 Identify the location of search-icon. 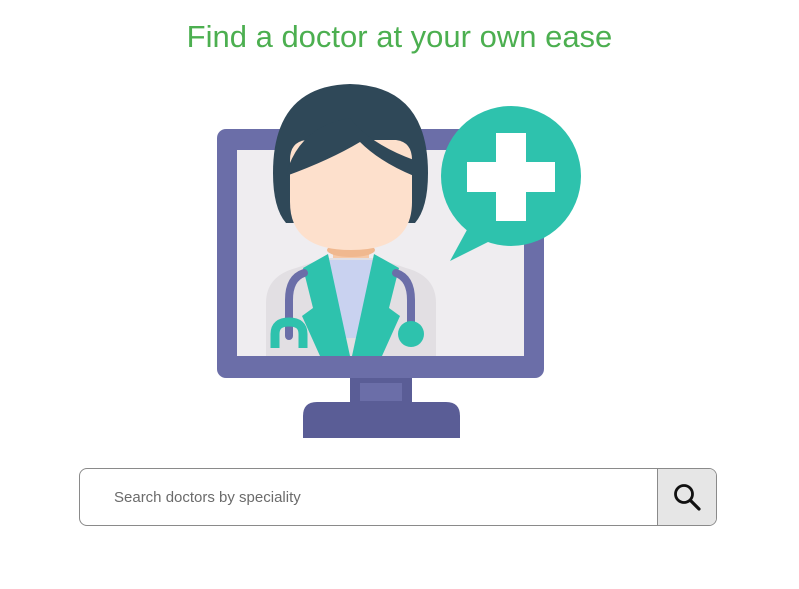
(687, 497).